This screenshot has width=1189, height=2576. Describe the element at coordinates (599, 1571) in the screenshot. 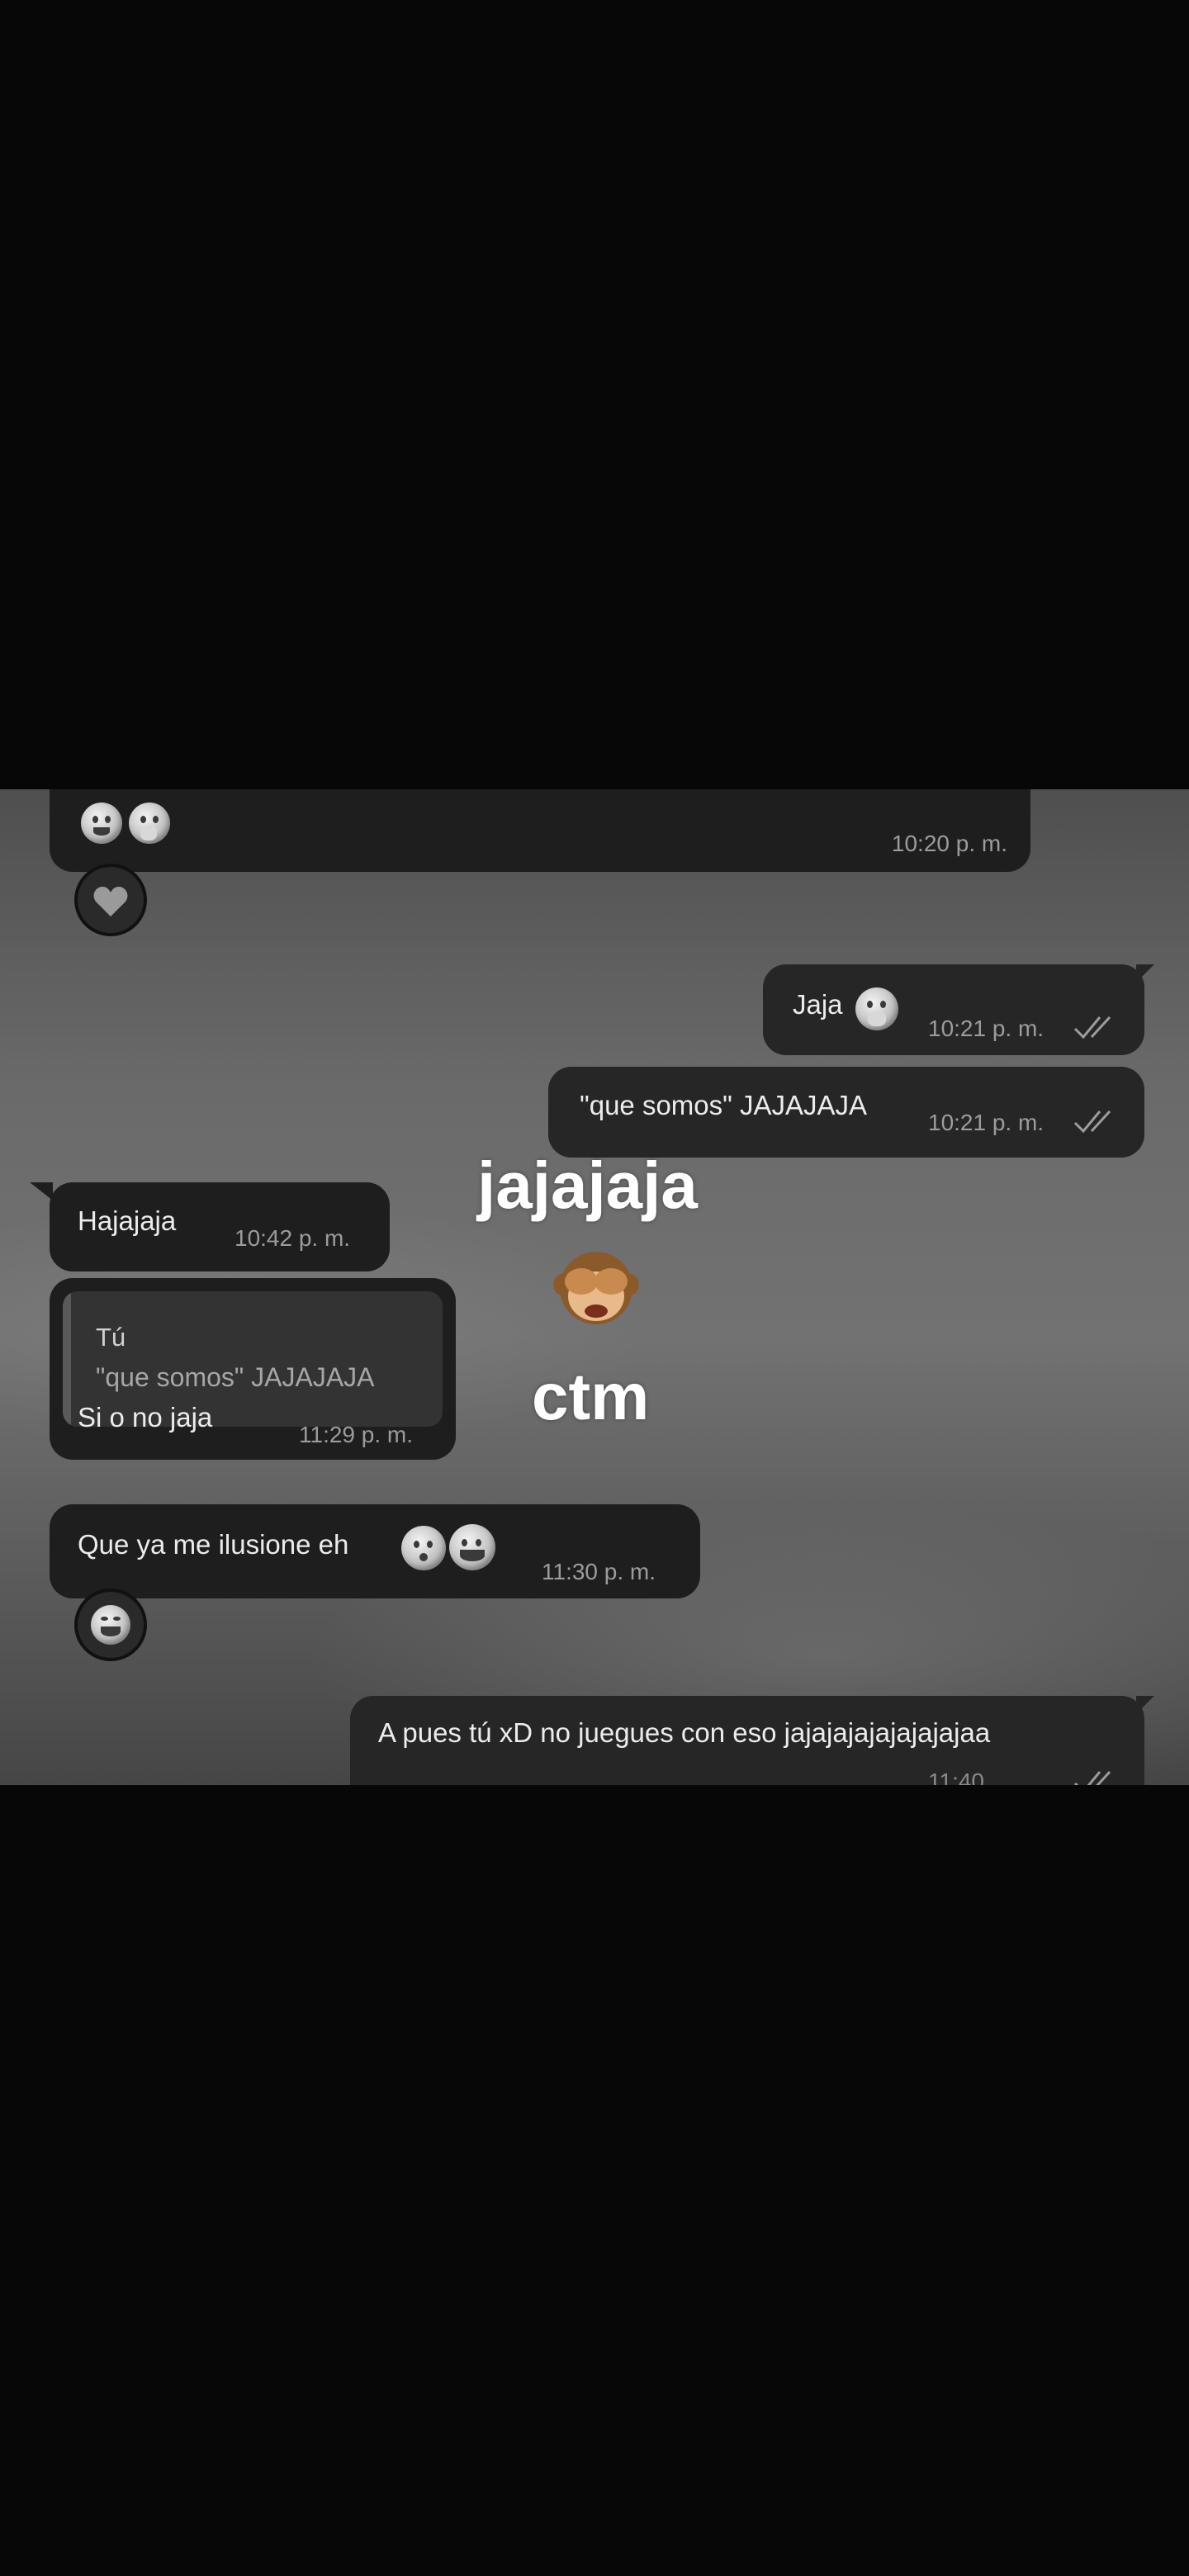

I see `message-timestamp: 11:30 p. m.` at that location.